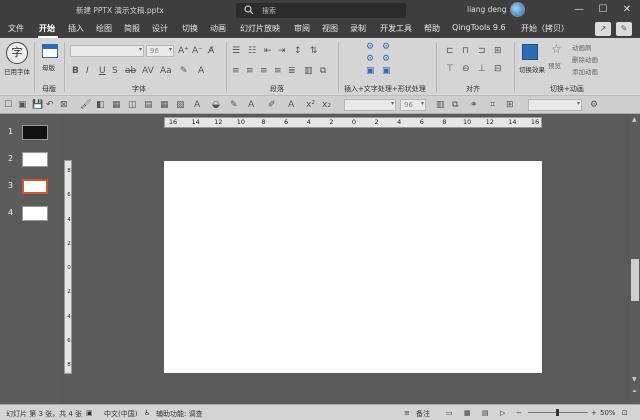  Describe the element at coordinates (519, 413) in the screenshot. I see `zoom-out-icon: −` at that location.